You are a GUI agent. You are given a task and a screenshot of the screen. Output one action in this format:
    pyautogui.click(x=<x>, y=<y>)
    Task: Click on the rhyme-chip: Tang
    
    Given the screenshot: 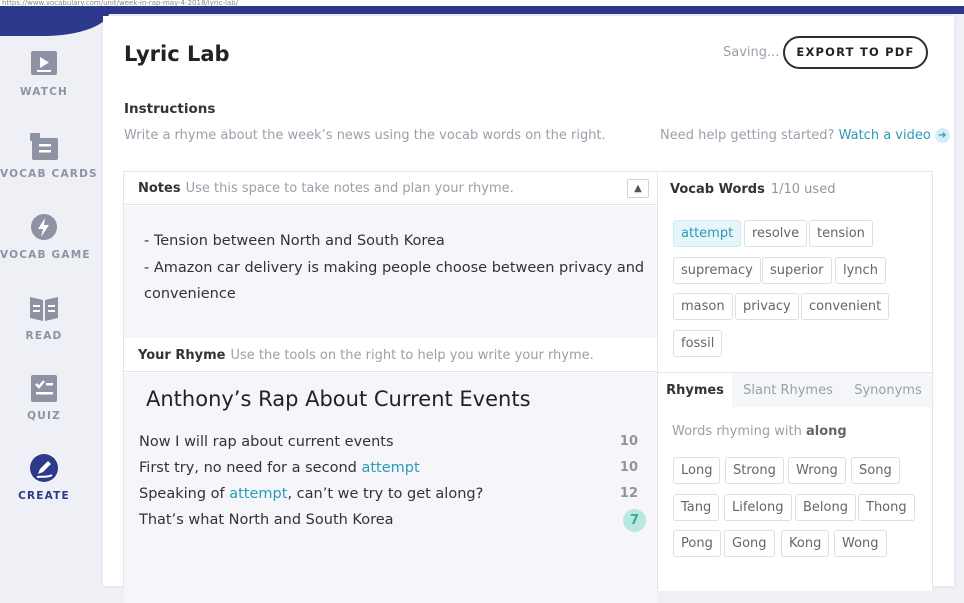 What is the action you would take?
    pyautogui.click(x=696, y=507)
    